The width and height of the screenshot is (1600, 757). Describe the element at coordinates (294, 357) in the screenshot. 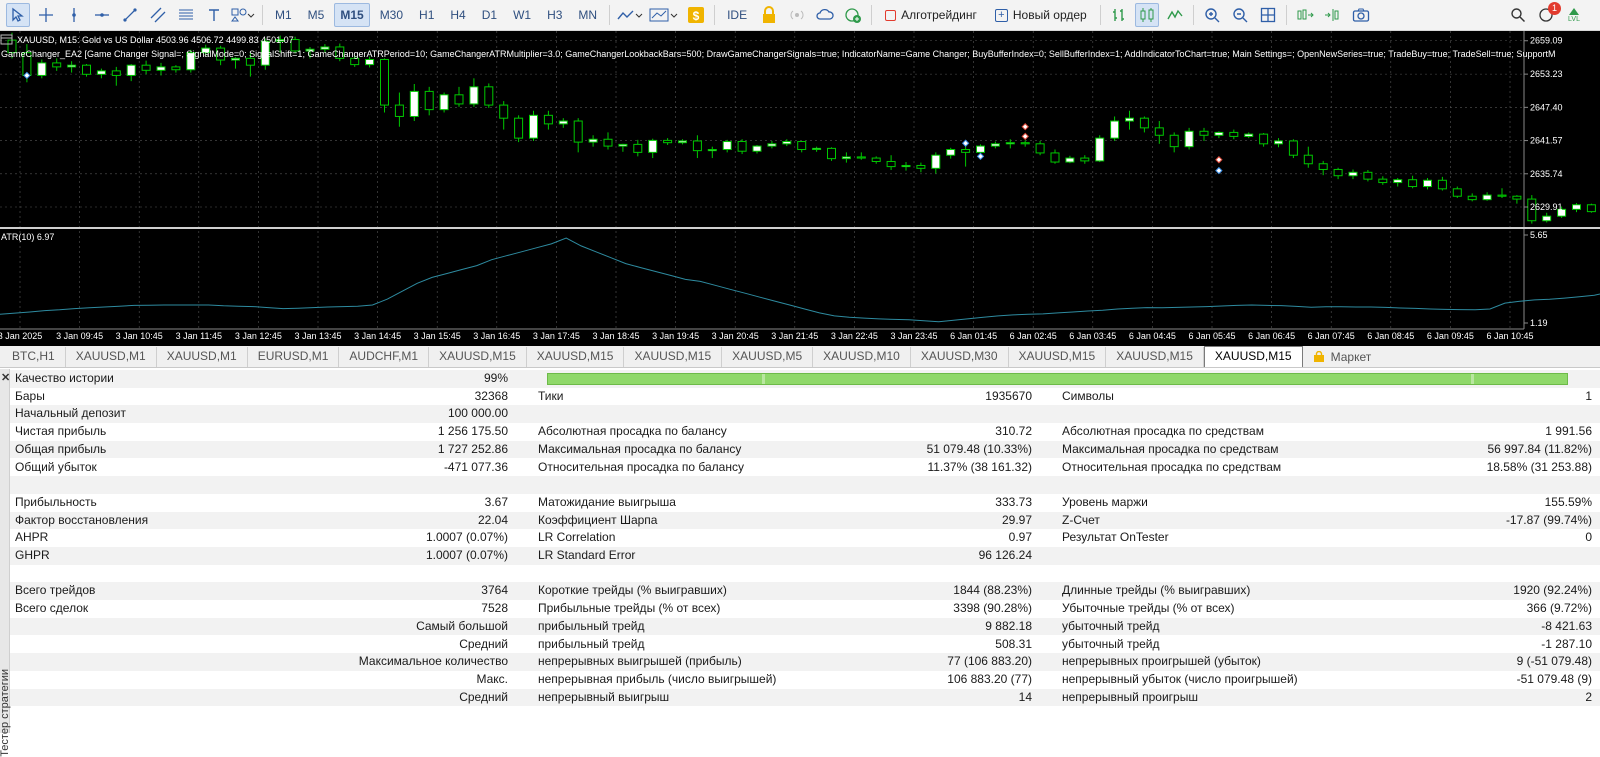

I see `tab-chart-3: EURUSD,M1` at that location.